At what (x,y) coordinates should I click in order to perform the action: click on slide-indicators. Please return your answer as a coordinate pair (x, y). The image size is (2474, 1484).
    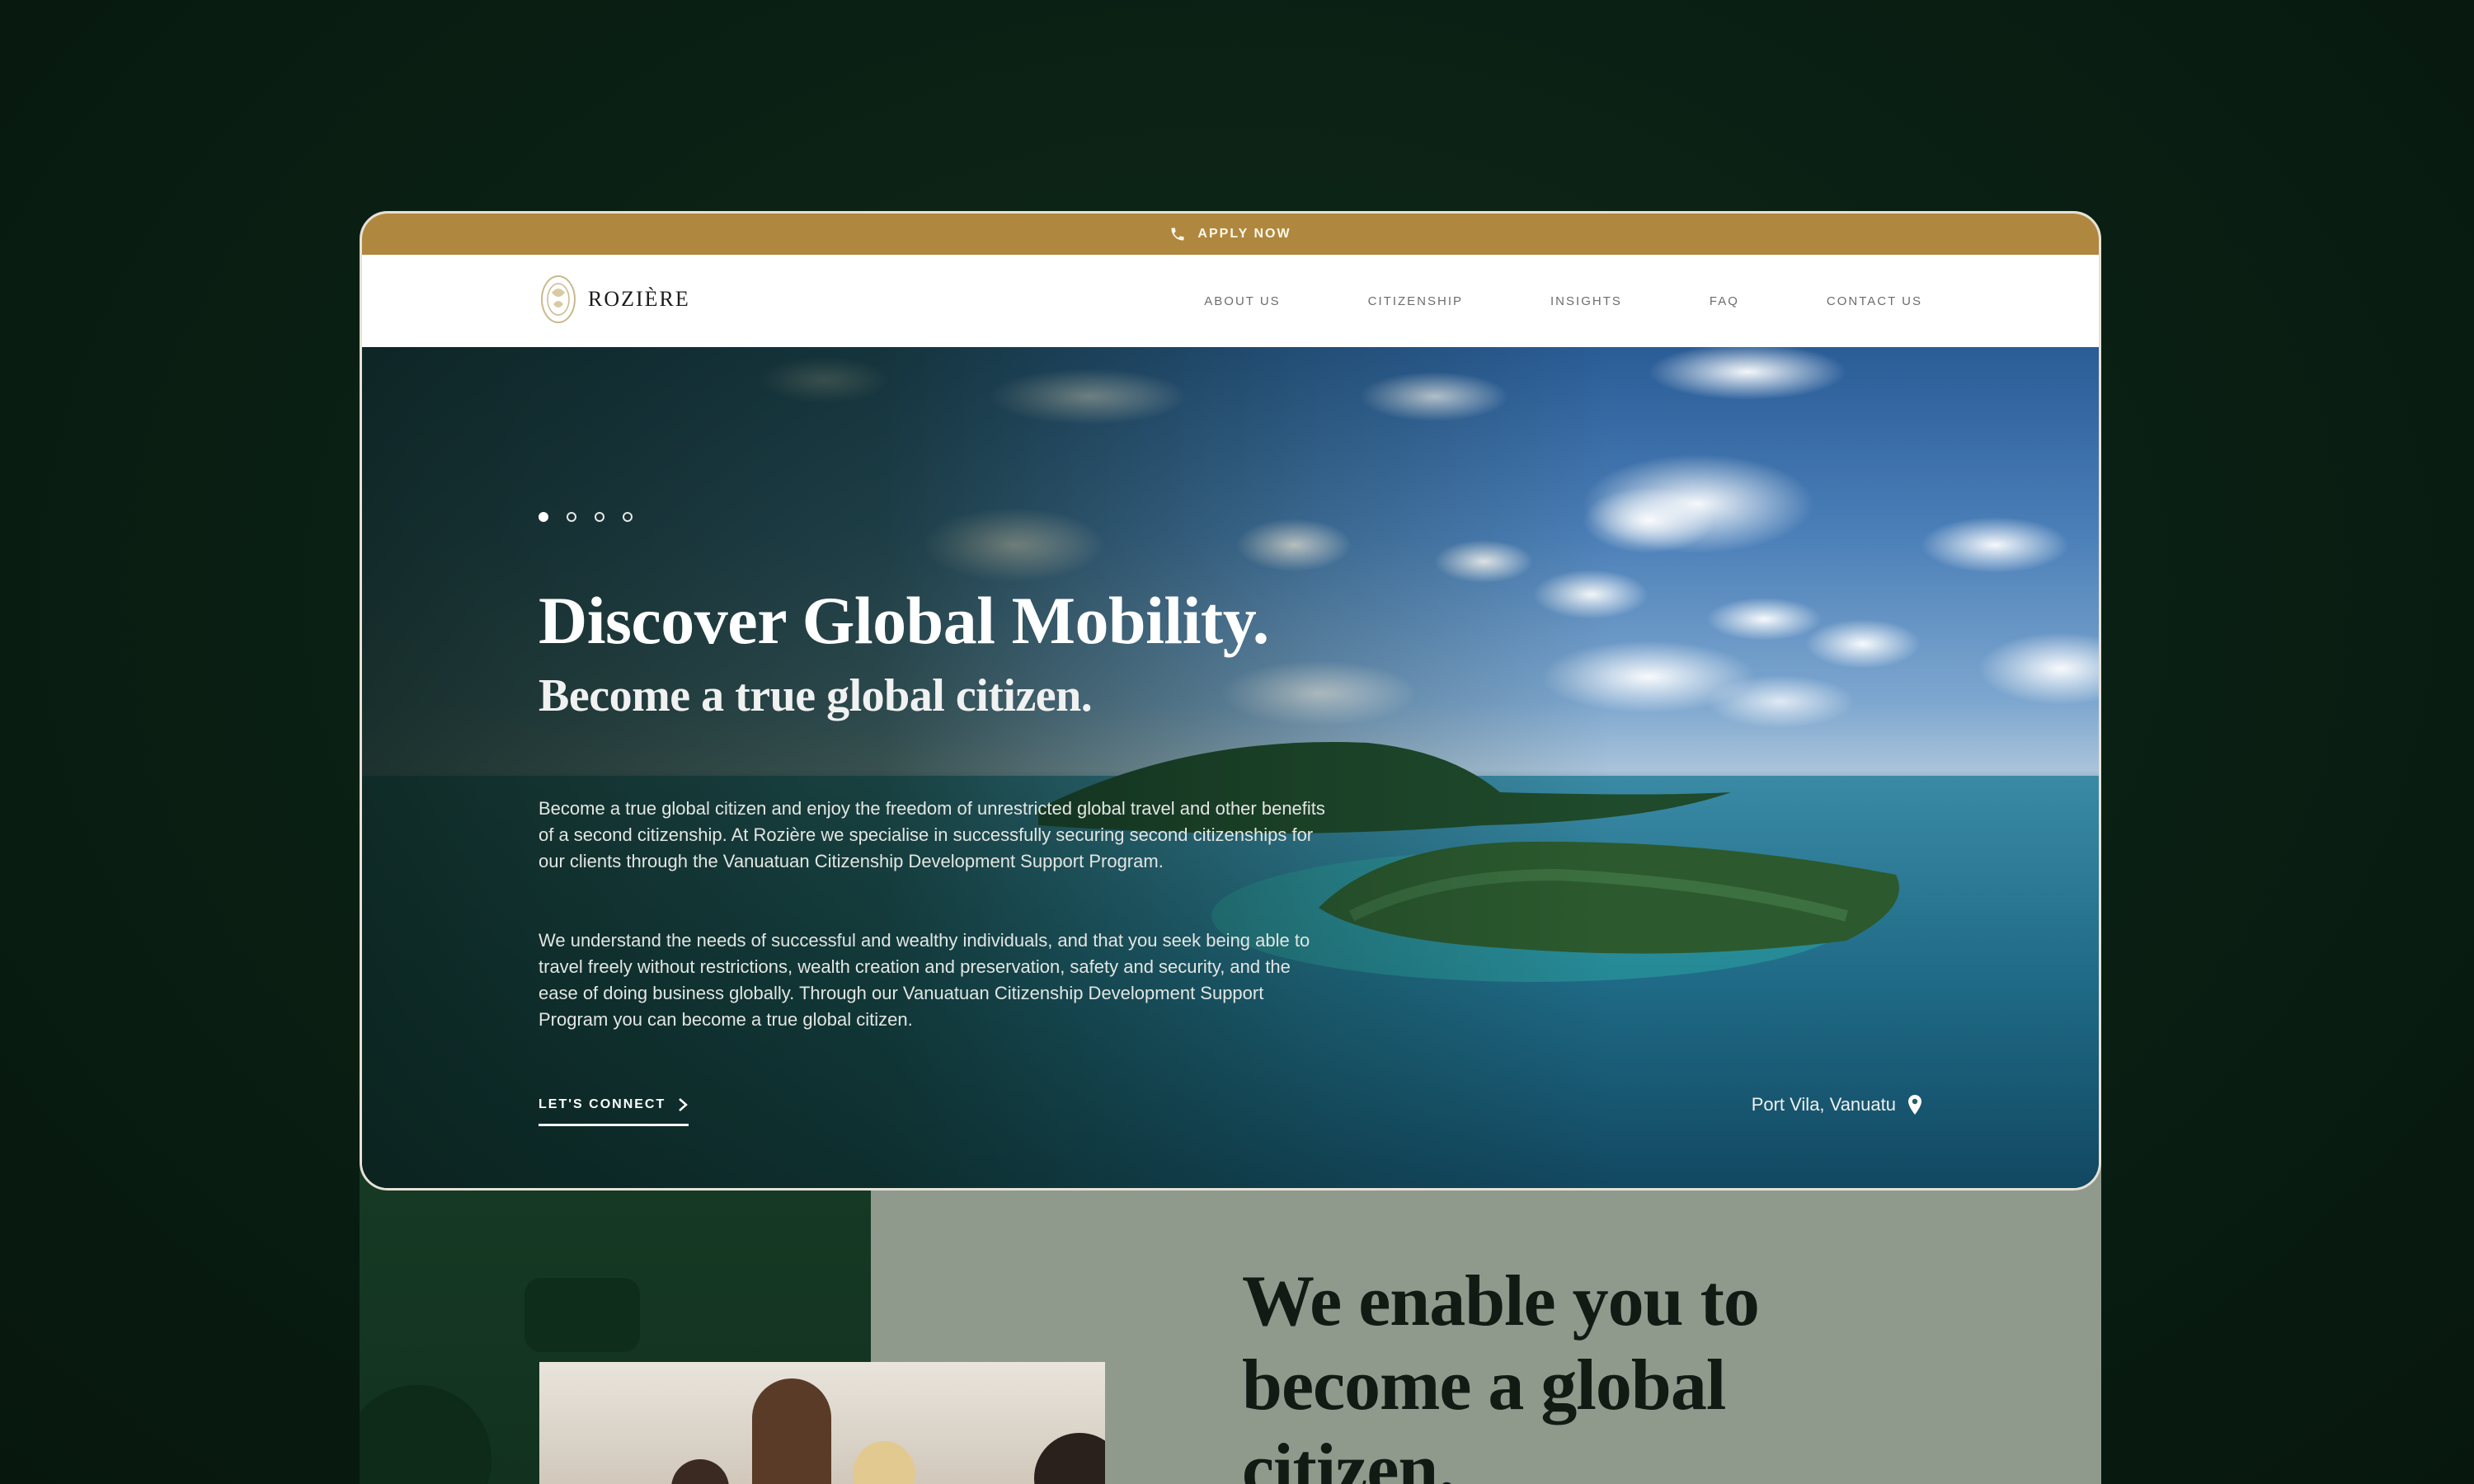
    Looking at the image, I should click on (586, 517).